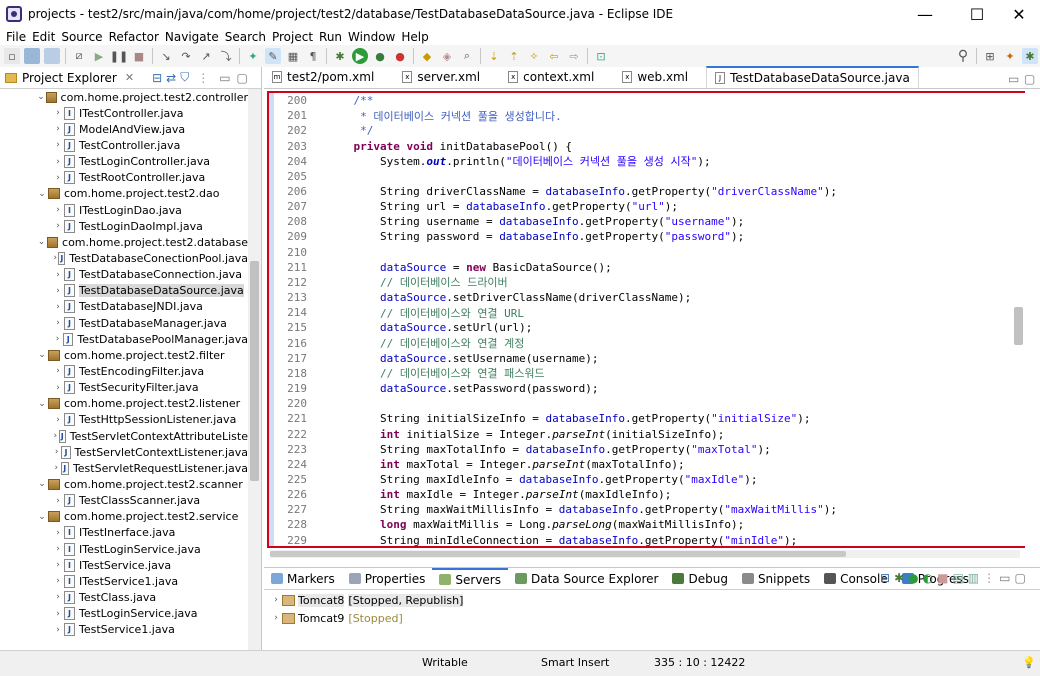  Describe the element at coordinates (124, 242) in the screenshot. I see `tree-package-row: ⌄ com.home.project.test2.database` at that location.